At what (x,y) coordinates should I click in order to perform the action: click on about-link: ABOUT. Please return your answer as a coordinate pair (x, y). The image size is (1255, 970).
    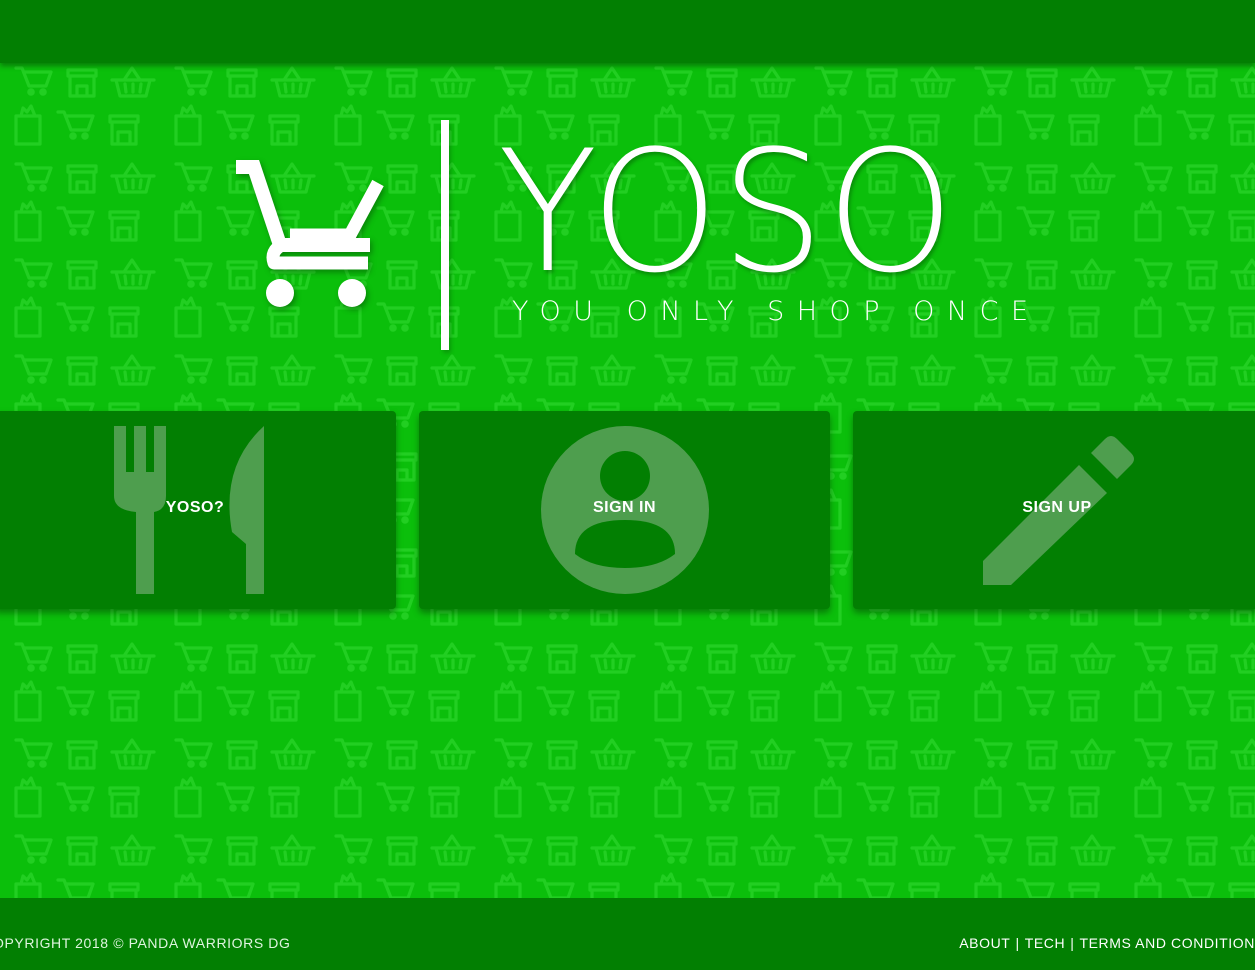
    Looking at the image, I should click on (984, 943).